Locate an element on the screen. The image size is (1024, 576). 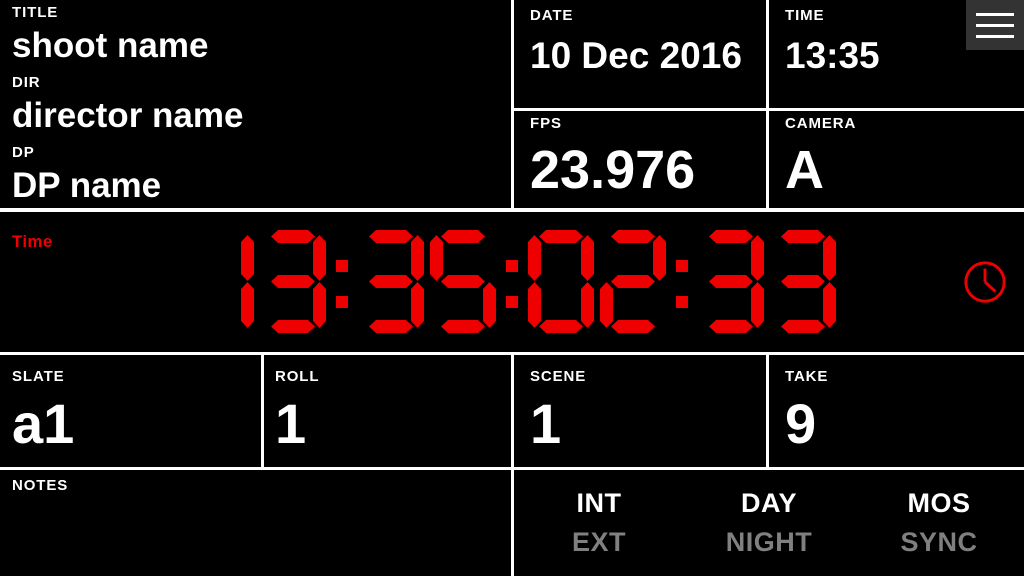
toggle-group-mos: MOS SYNC is located at coordinates (939, 523).